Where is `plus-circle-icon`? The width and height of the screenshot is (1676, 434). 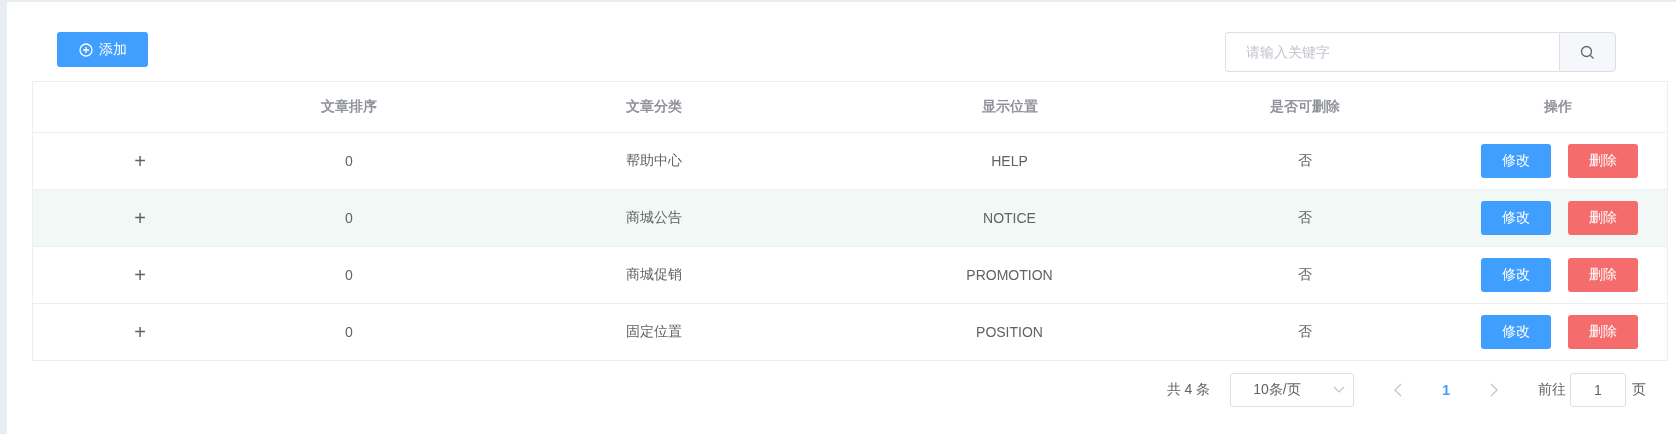 plus-circle-icon is located at coordinates (85, 49).